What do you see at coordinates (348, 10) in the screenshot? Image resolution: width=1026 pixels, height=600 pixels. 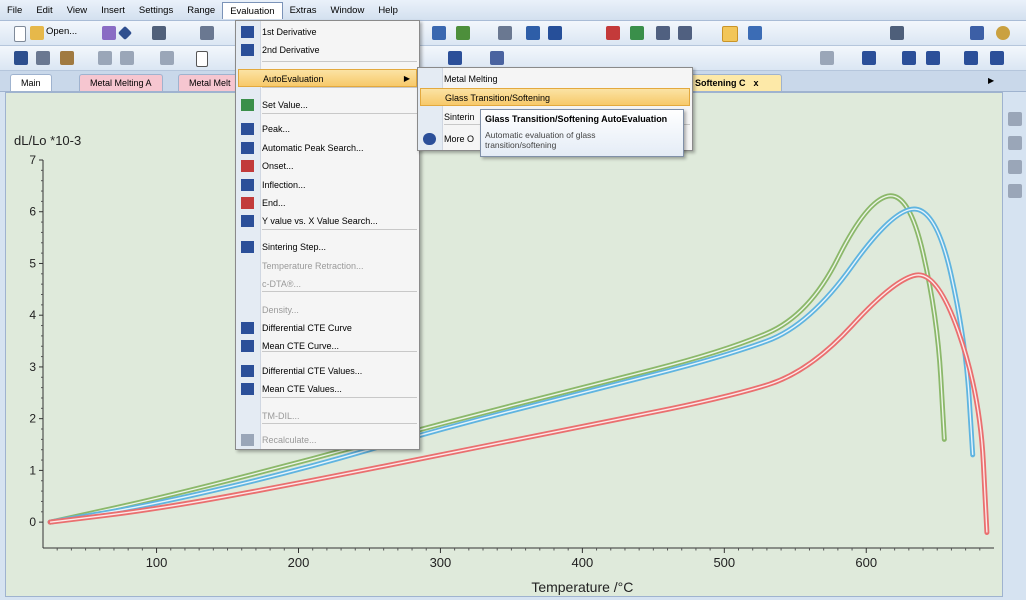 I see `menu-window: Window` at bounding box center [348, 10].